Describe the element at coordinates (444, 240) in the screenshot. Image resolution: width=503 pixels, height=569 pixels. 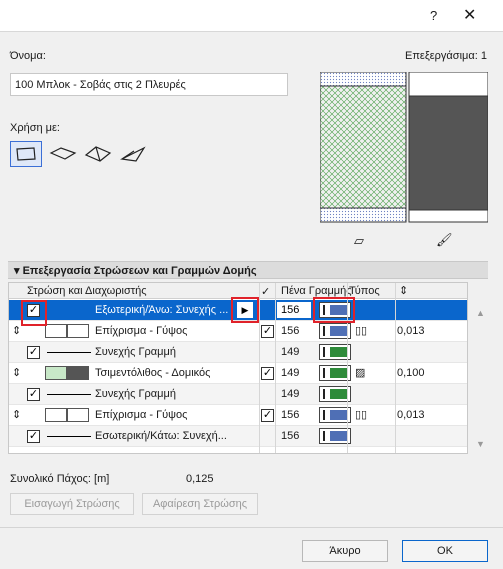
I see `brush-icon: 🖌` at that location.